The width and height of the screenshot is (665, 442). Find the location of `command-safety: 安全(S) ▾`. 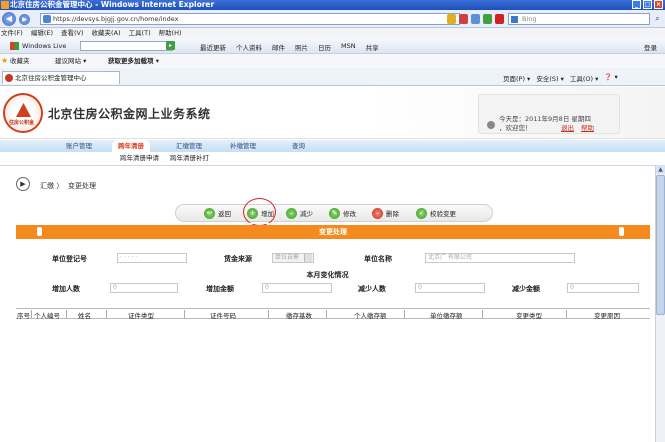

command-safety: 安全(S) ▾ is located at coordinates (550, 78).